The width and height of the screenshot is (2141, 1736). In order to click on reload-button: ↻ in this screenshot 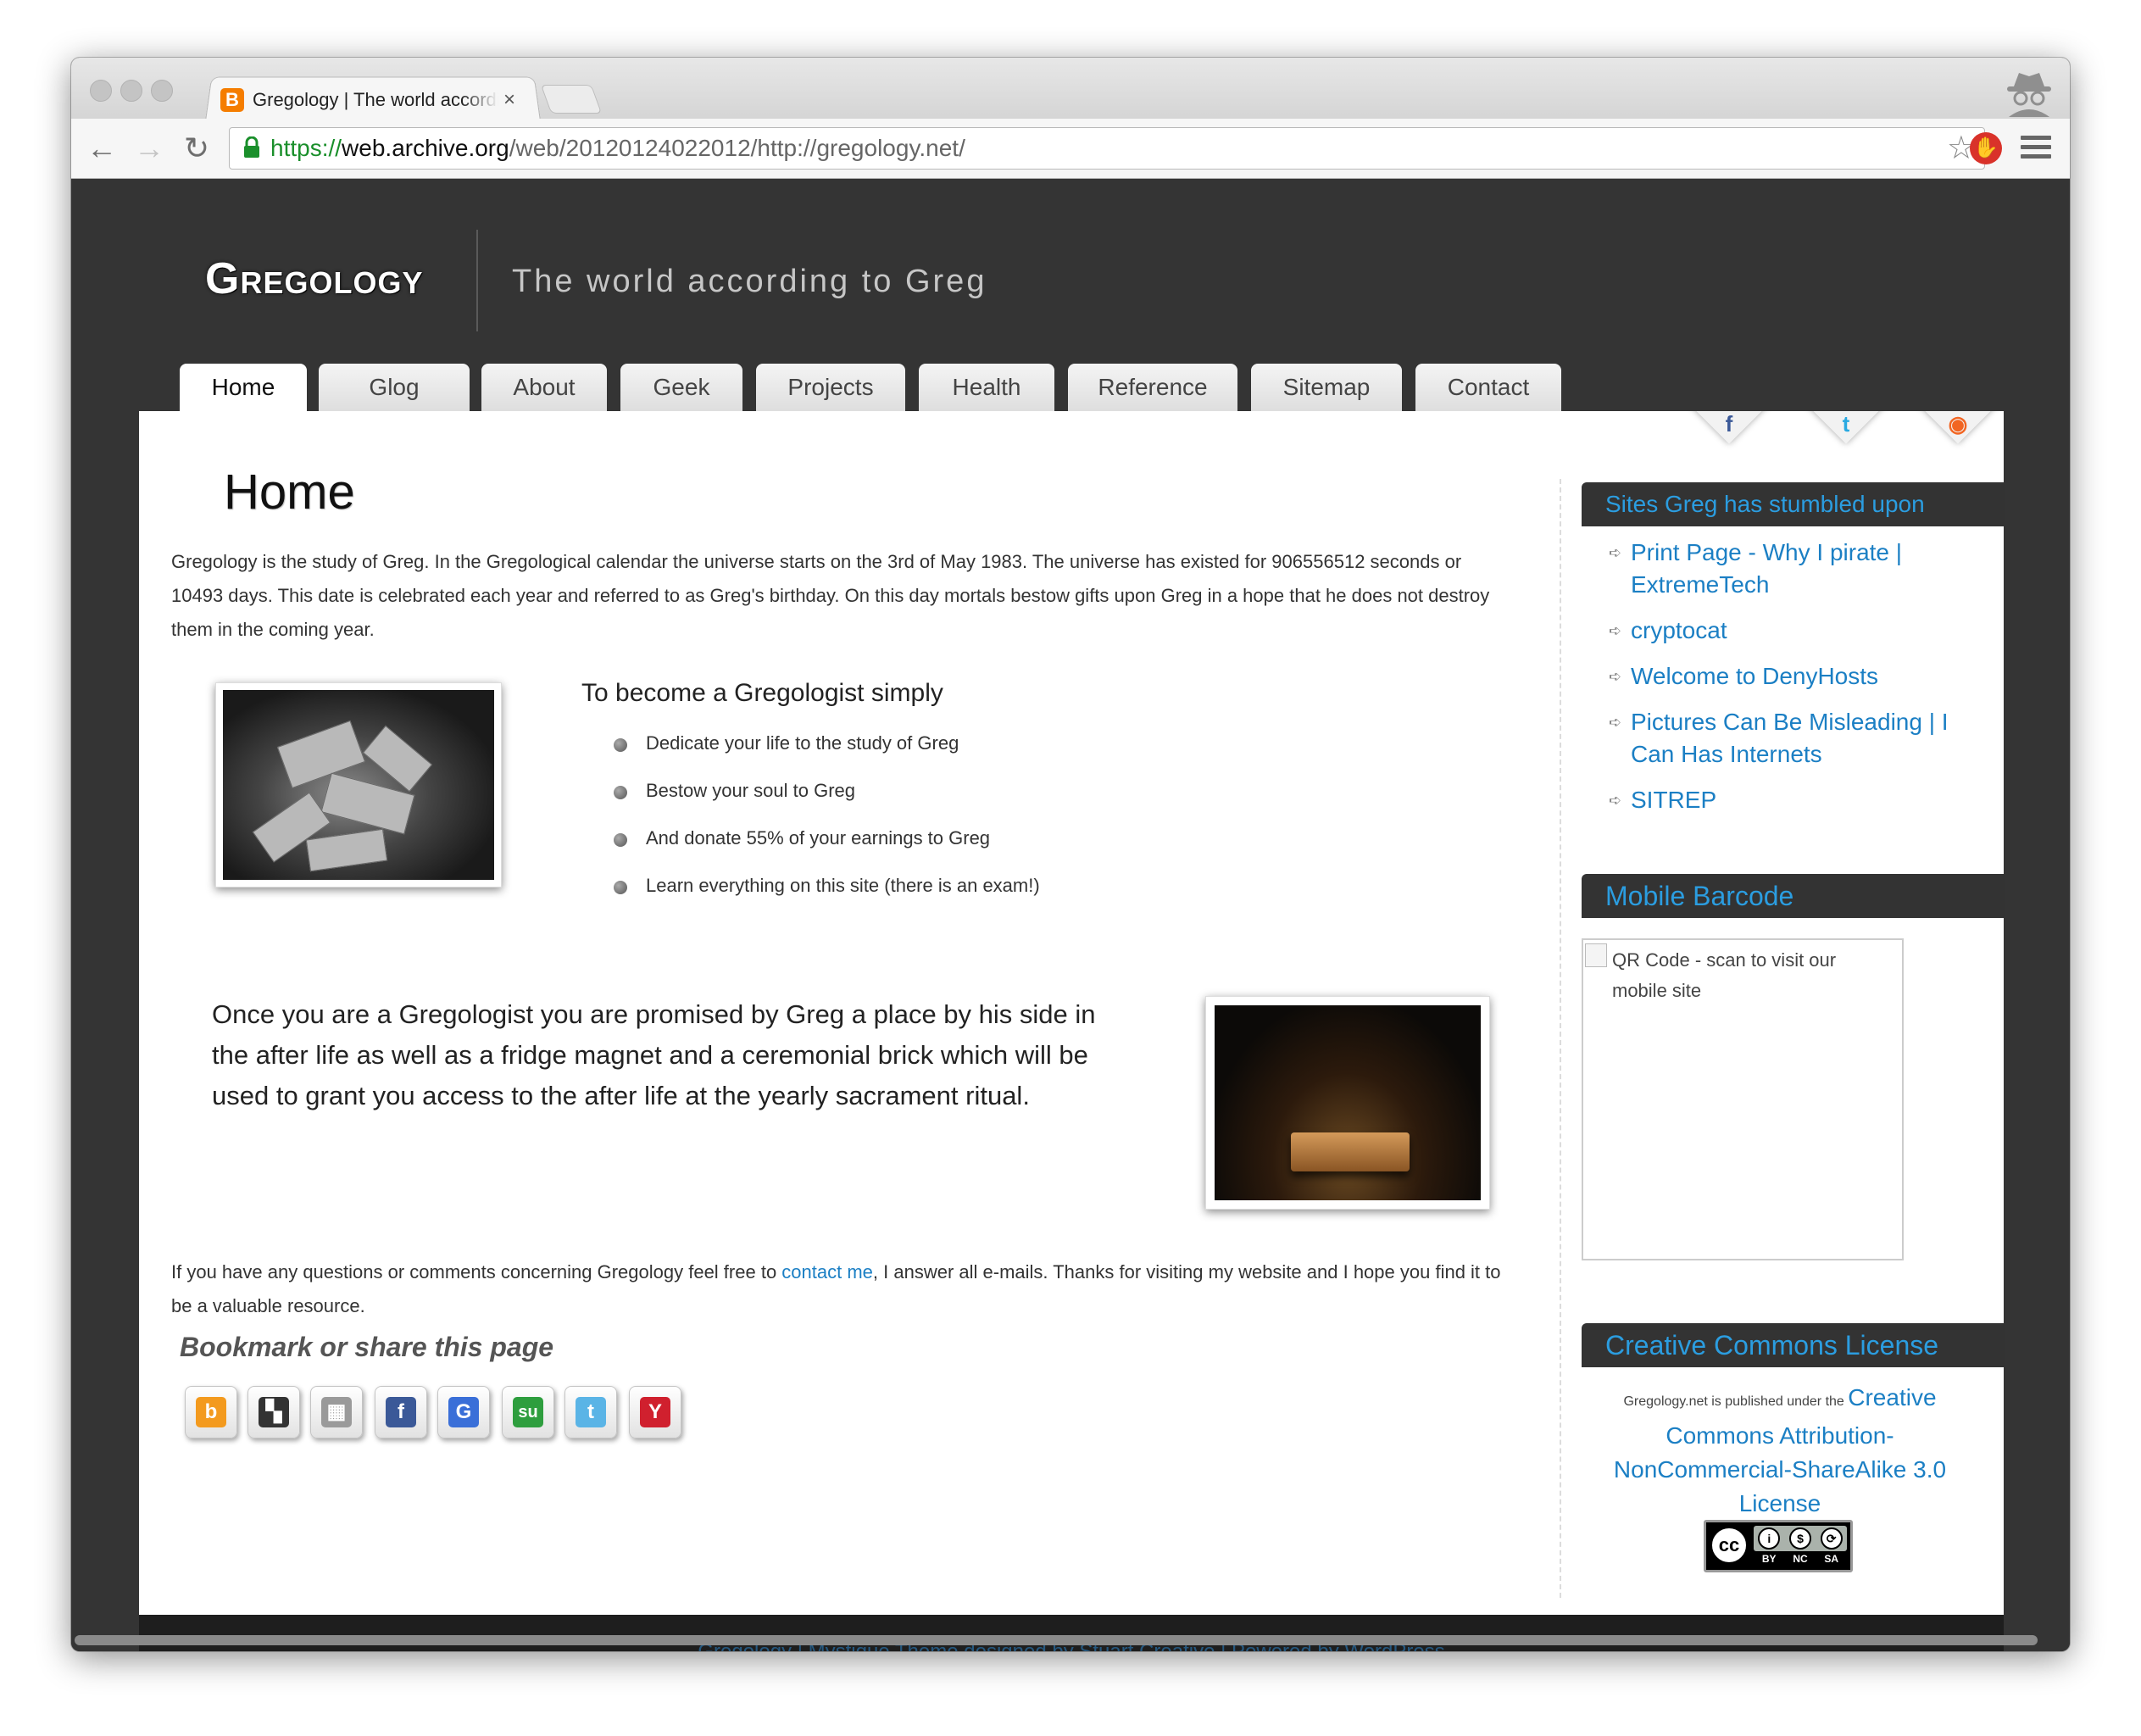, I will do `click(196, 148)`.